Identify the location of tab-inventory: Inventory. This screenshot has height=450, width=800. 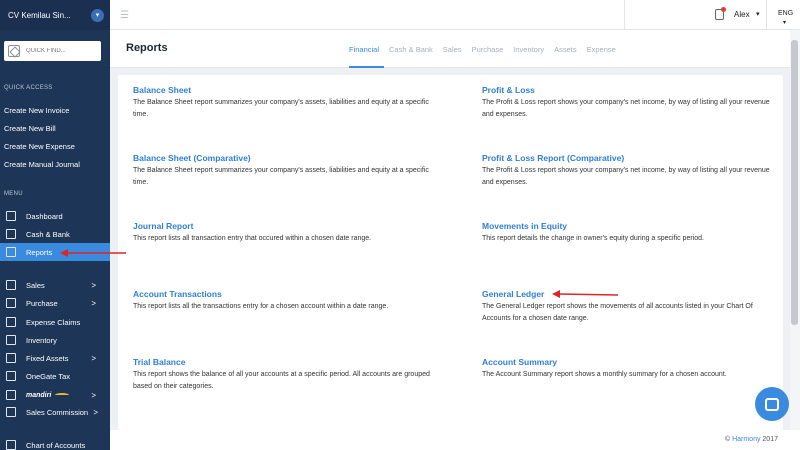
(531, 49).